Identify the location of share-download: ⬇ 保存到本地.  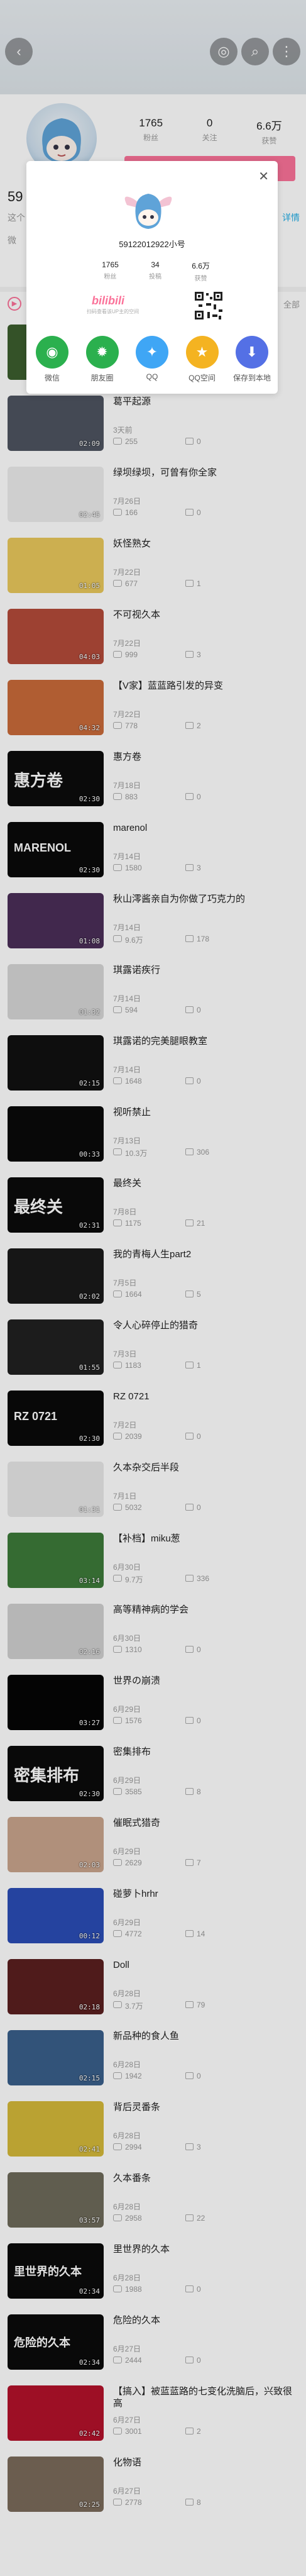
(251, 359).